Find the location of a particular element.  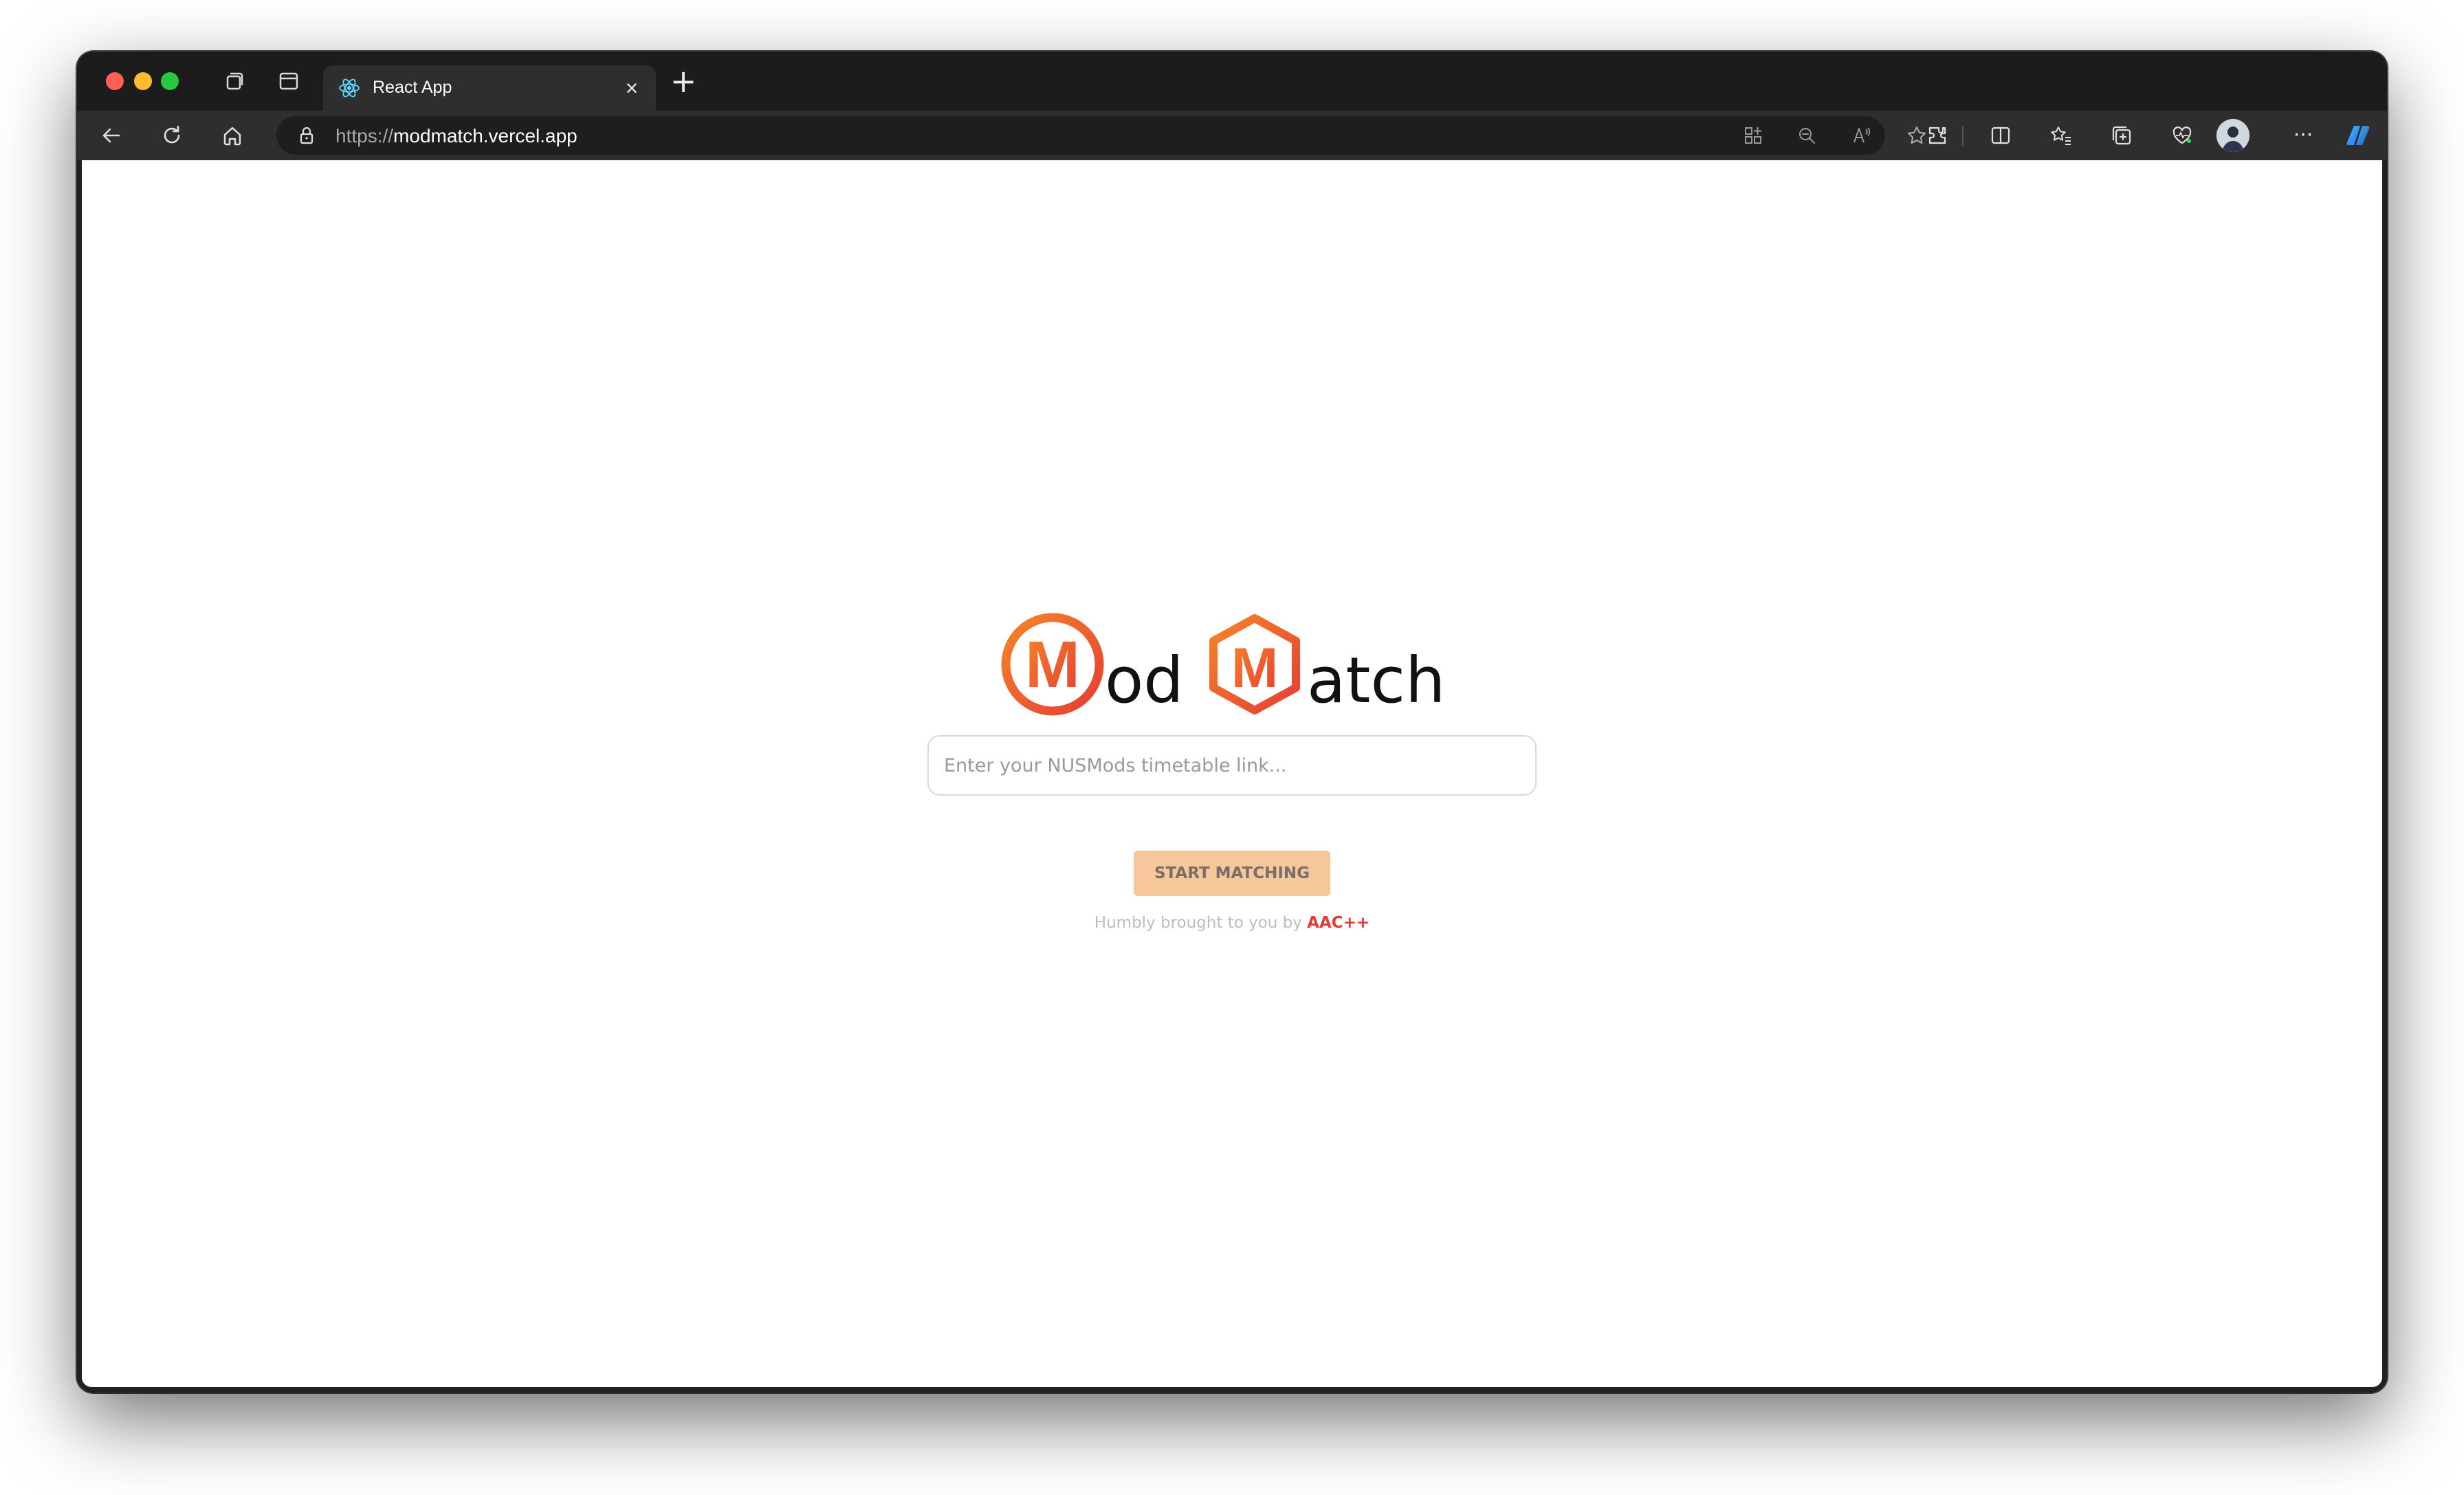

address-bar: https://modmatch.vercel.app is located at coordinates (1101, 135).